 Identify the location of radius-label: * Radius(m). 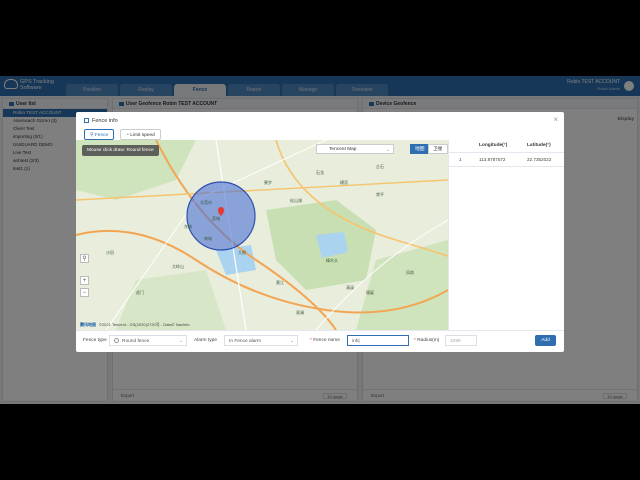
(427, 340).